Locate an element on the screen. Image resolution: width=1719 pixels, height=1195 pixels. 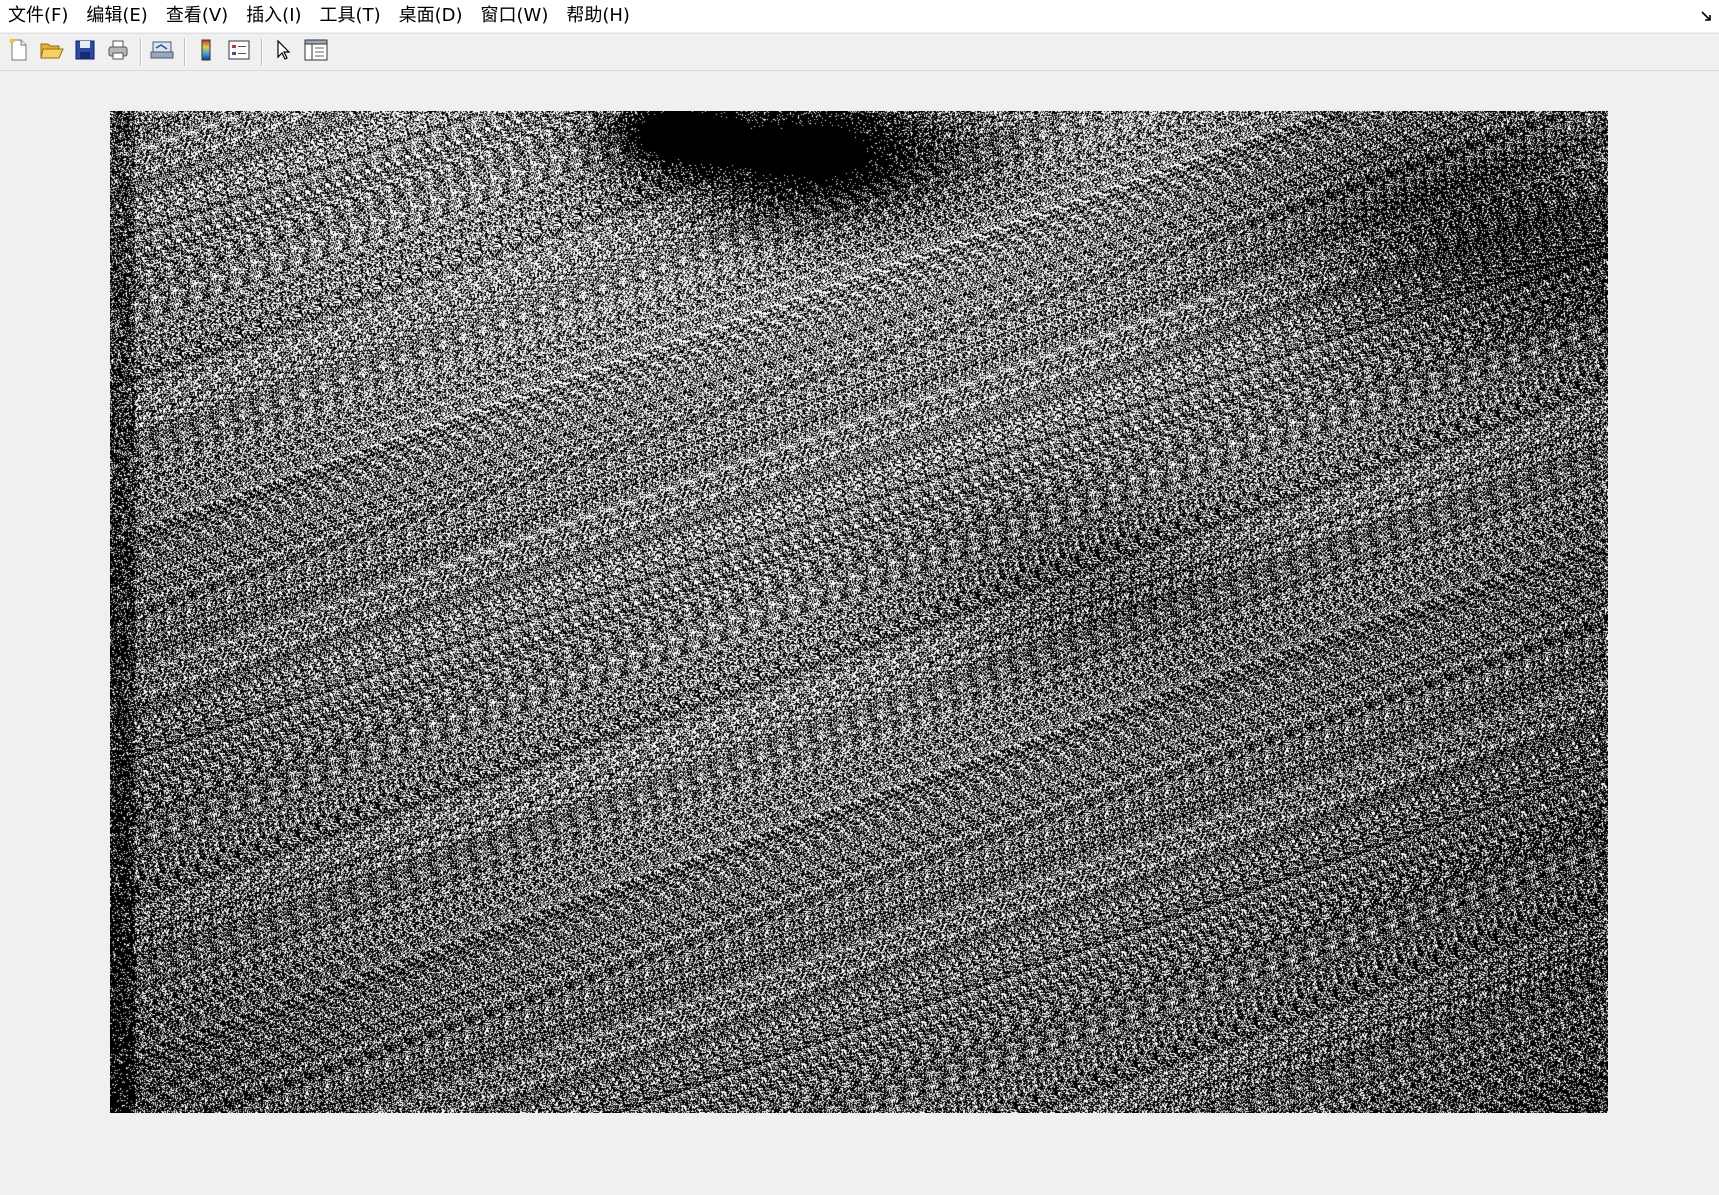
property-inspector-icon is located at coordinates (316, 52).